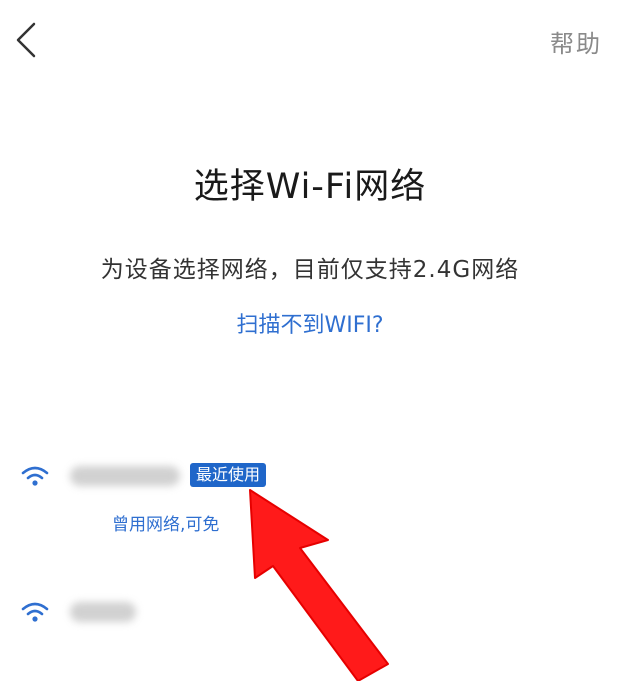 The height and width of the screenshot is (681, 620). I want to click on recent-badge: 最近使用, so click(228, 475).